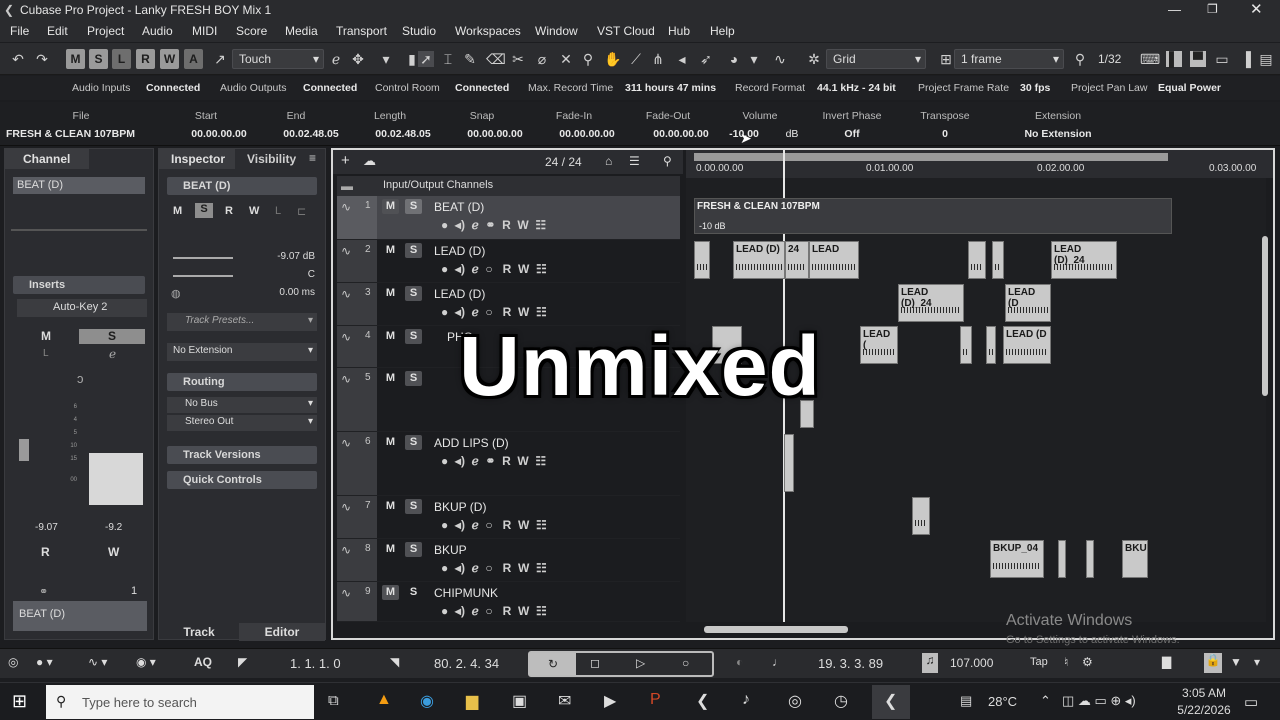  Describe the element at coordinates (933, 216) in the screenshot. I see `audio-clip-beat: FRESH & CLEAN 107BPM -10 dB` at that location.